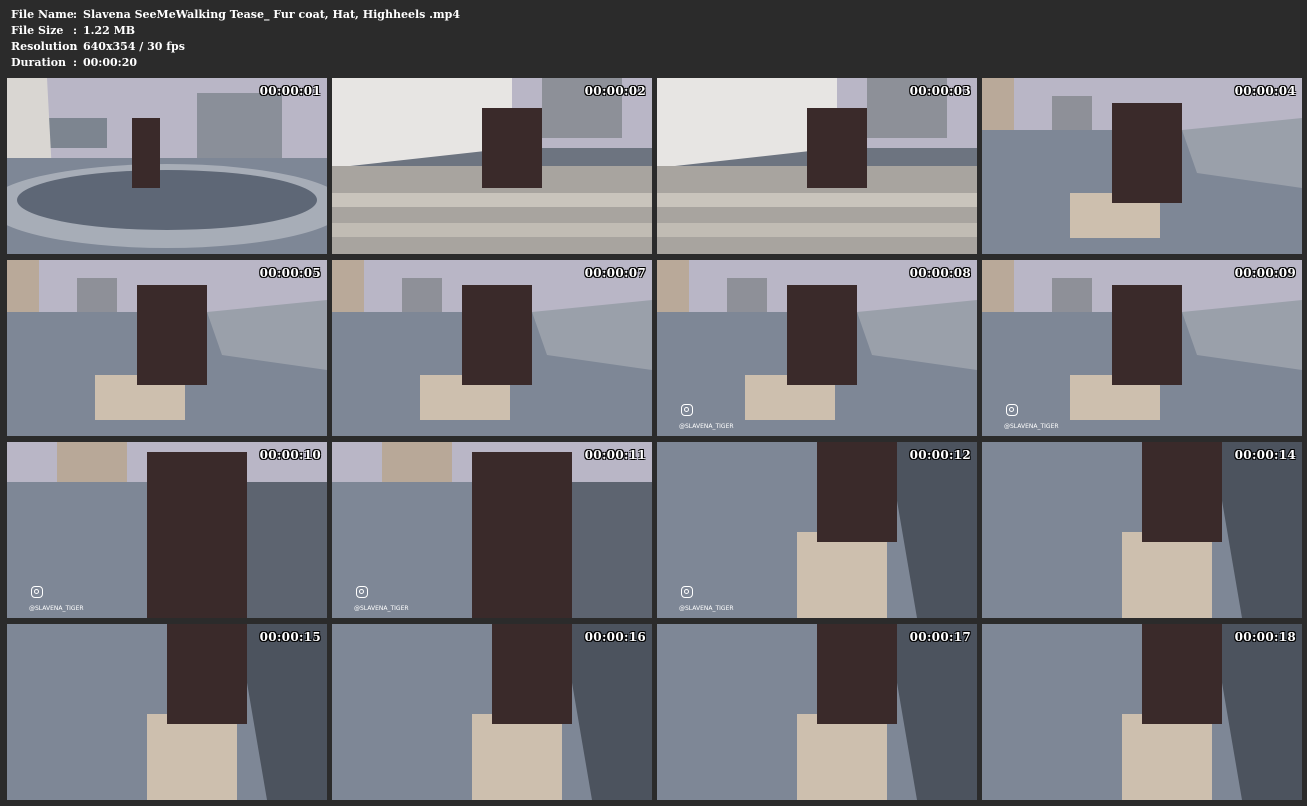 The image size is (1307, 806). What do you see at coordinates (39, 62) in the screenshot?
I see `duration-label: Duration` at bounding box center [39, 62].